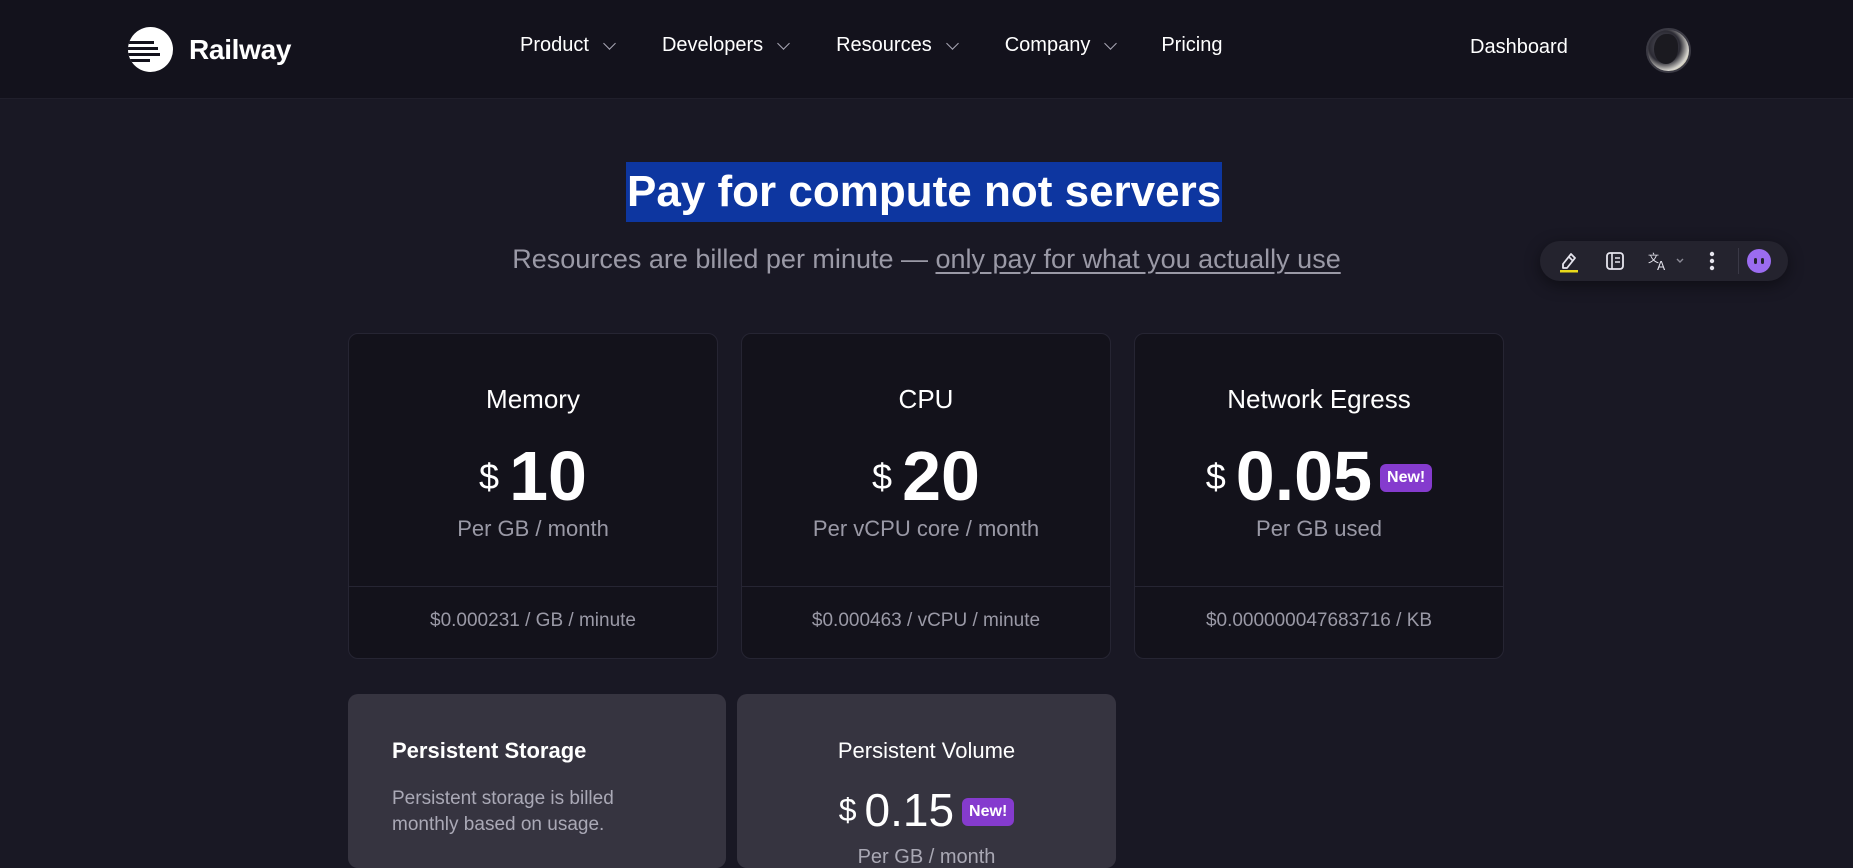  What do you see at coordinates (1137, 259) in the screenshot?
I see `usage-link: only pay for what you actually use` at bounding box center [1137, 259].